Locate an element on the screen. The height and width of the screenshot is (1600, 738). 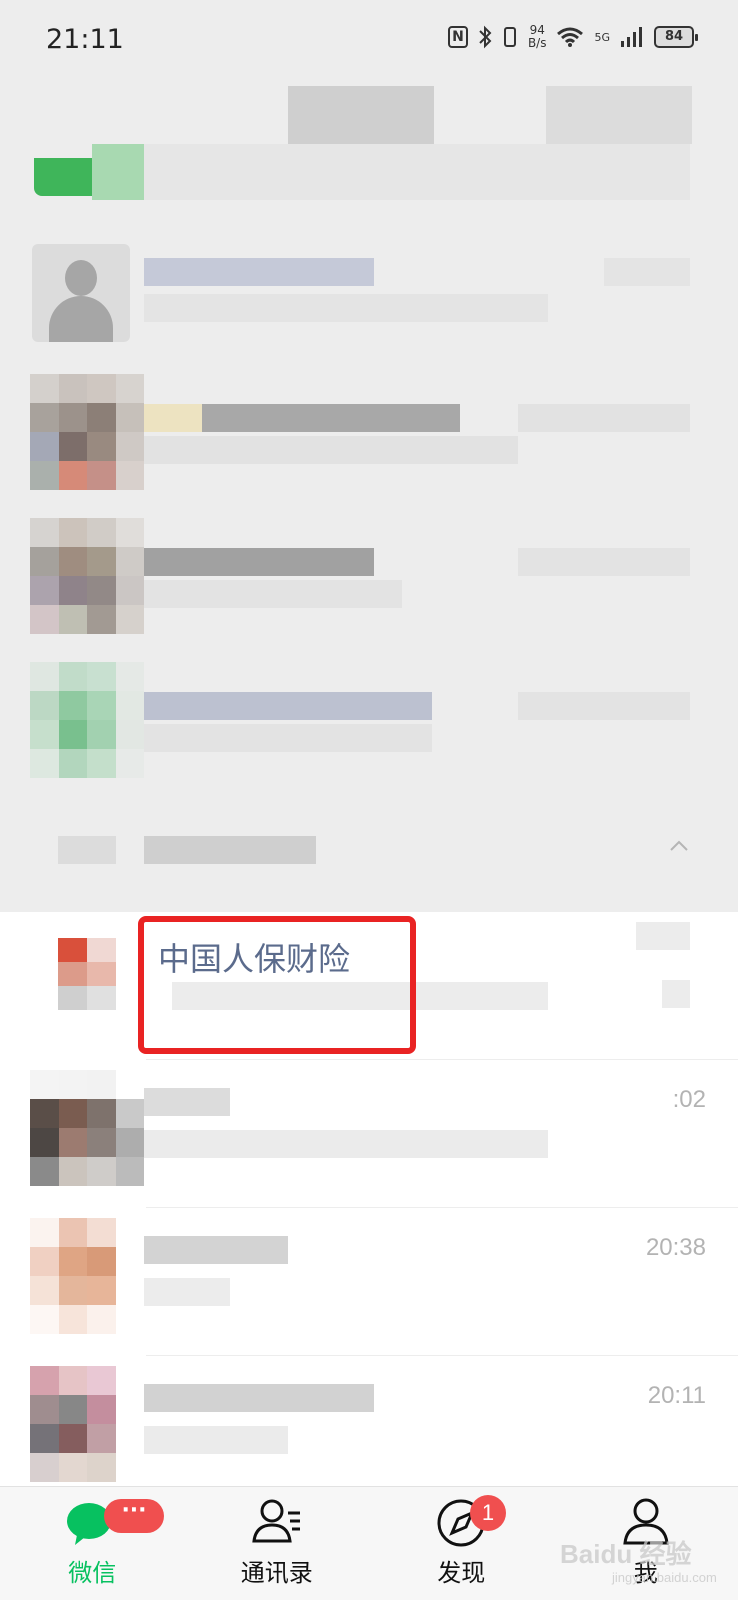
obscured-row4-msg is located at coordinates (273, 594).